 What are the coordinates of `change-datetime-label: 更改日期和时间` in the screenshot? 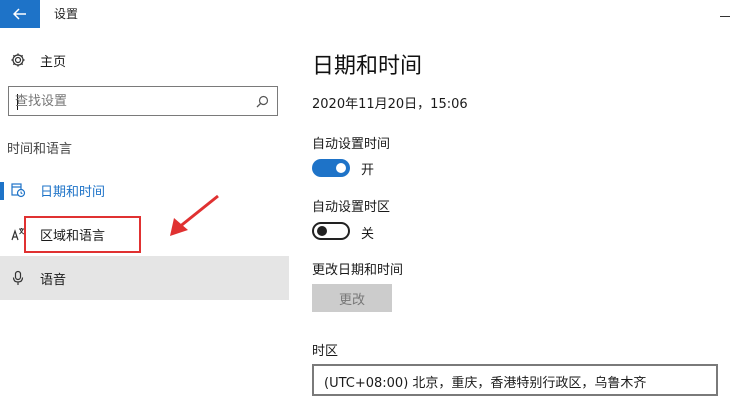 It's located at (358, 270).